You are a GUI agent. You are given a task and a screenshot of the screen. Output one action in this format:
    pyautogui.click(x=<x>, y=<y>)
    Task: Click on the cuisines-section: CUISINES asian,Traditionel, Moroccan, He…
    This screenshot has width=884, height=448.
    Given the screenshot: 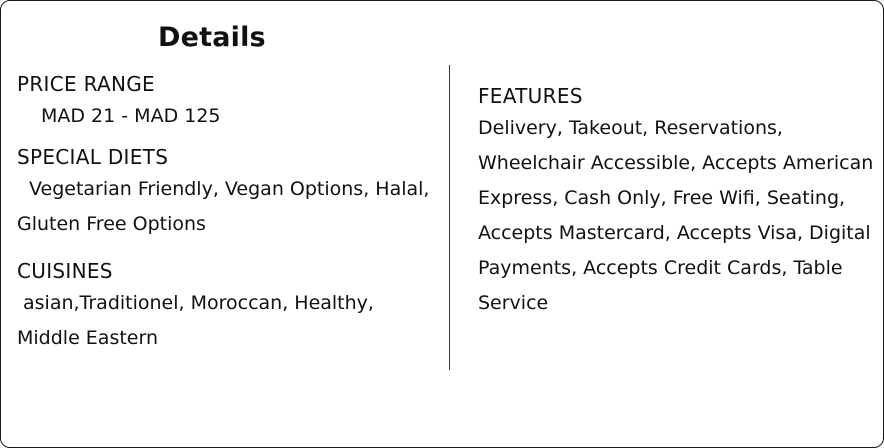 What is the action you would take?
    pyautogui.click(x=229, y=306)
    